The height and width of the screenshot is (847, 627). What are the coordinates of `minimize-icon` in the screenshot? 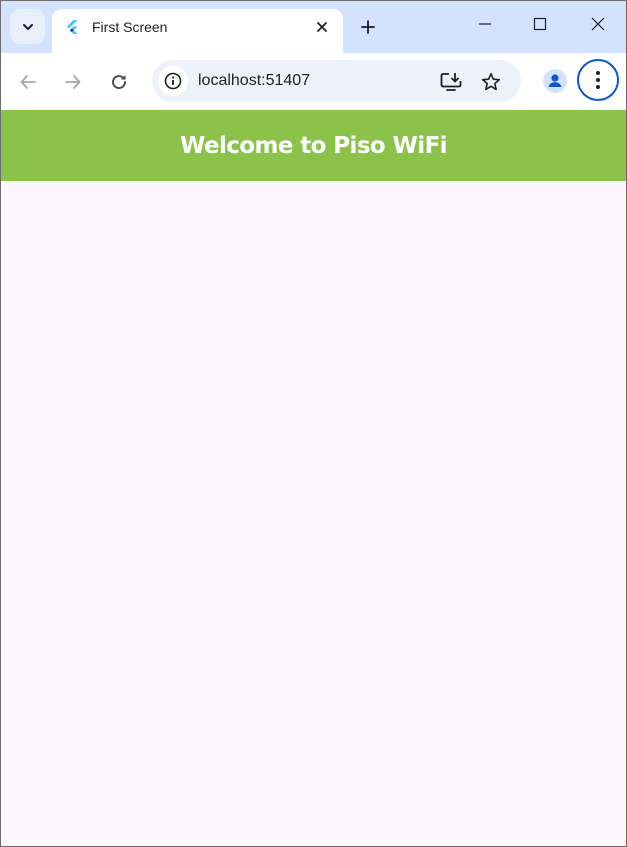 It's located at (485, 24).